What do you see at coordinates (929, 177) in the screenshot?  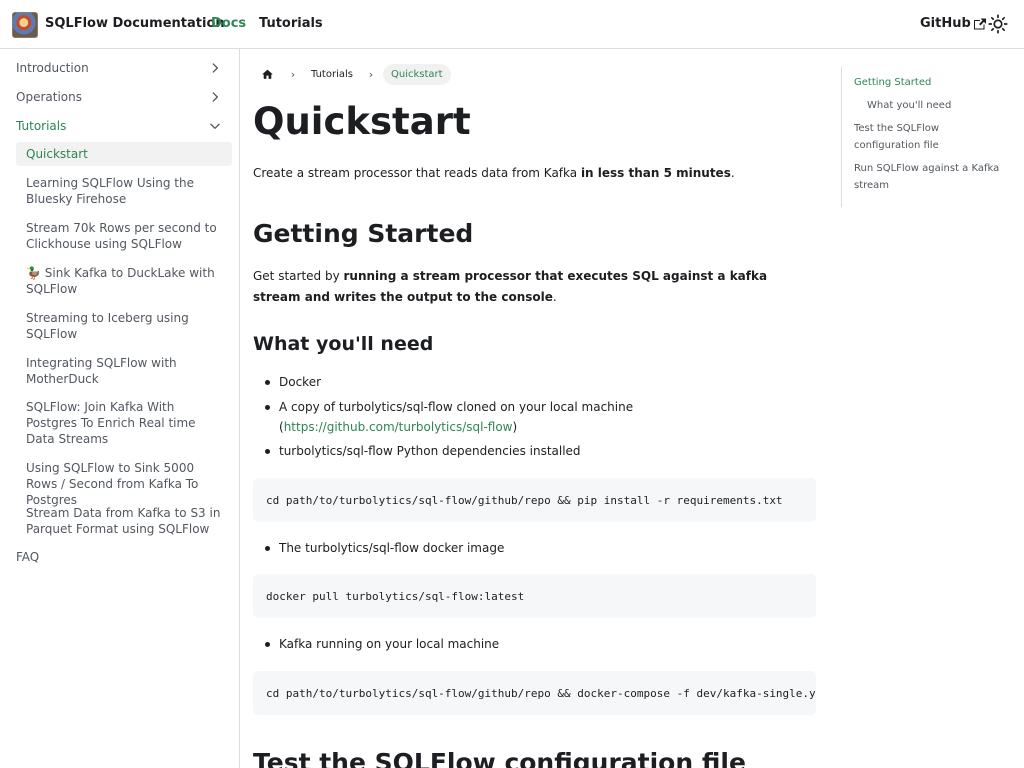 I see `toc-item-run-sqlflow: Run SQLFlow against a Kafka stream` at bounding box center [929, 177].